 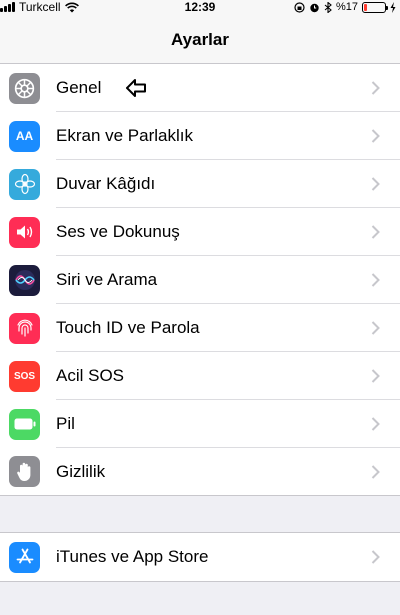 I want to click on settings-row-label: Ekran ve Parlaklık, so click(x=124, y=135).